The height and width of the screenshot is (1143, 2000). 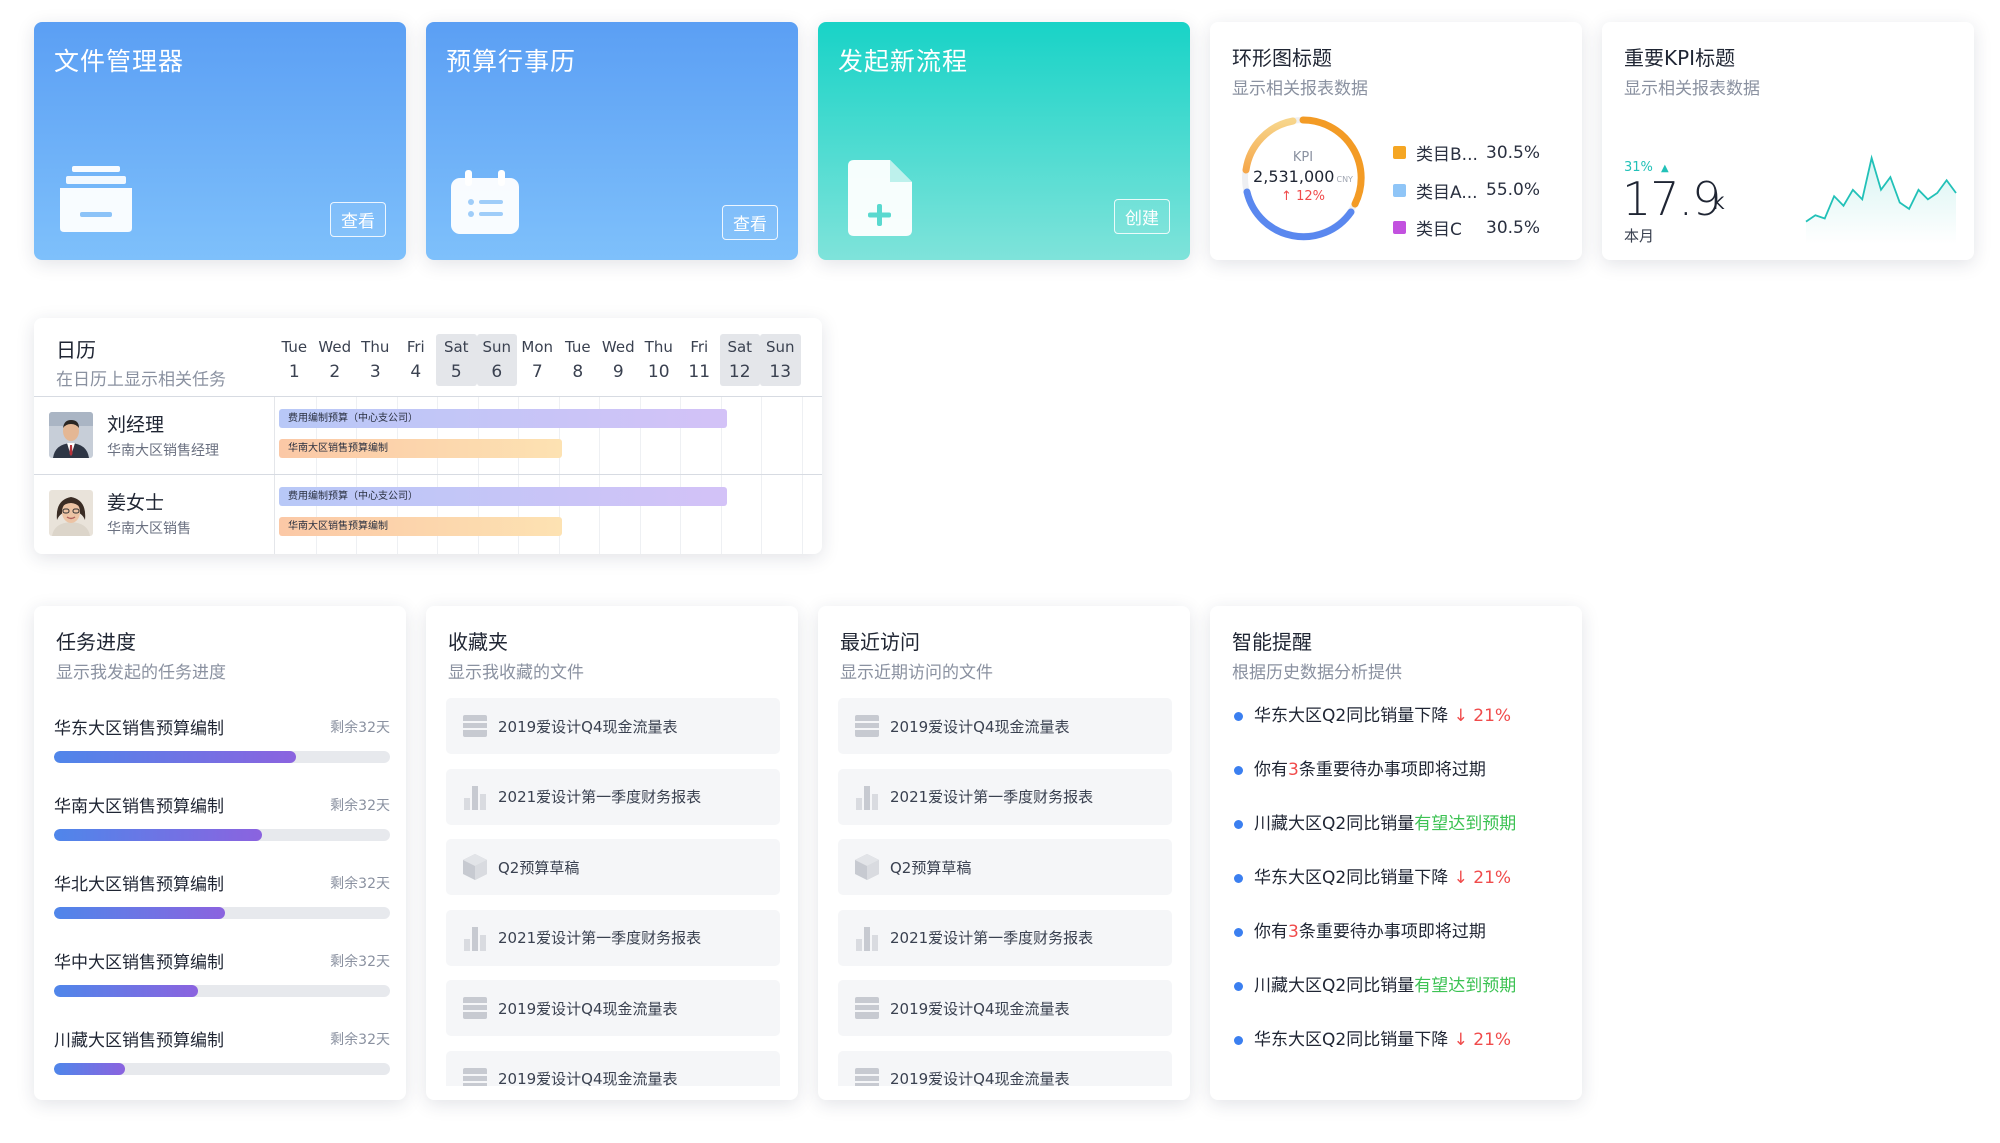 What do you see at coordinates (1271, 770) in the screenshot?
I see `reminder-text: 你有` at bounding box center [1271, 770].